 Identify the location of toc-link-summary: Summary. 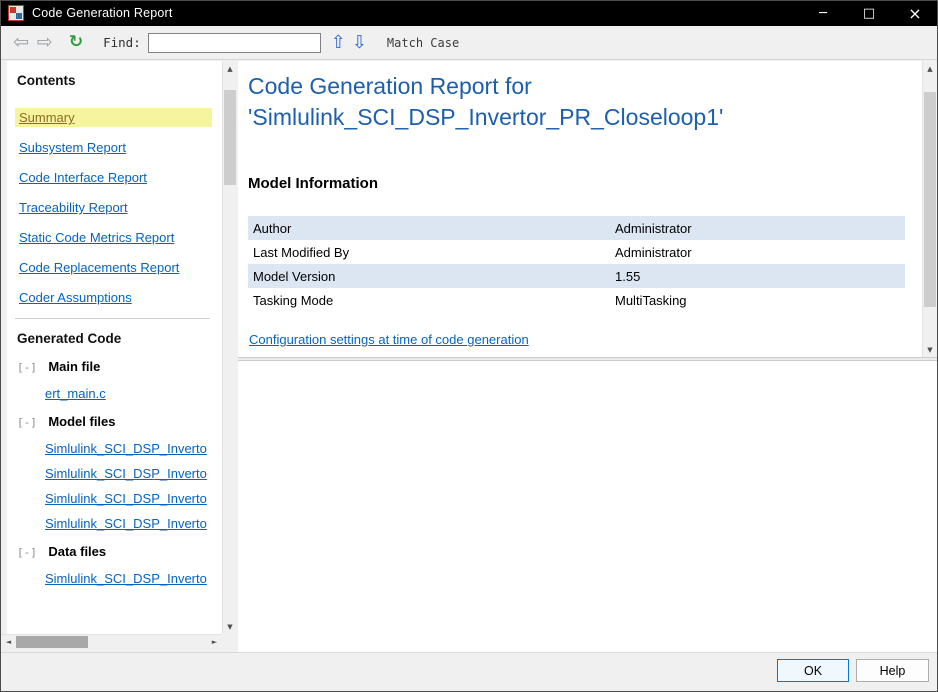
(113, 117).